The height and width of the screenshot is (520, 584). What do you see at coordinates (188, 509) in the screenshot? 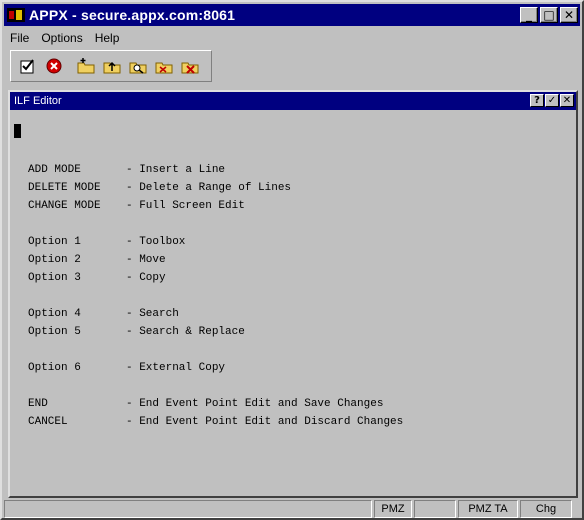
I see `status-cell-message` at bounding box center [188, 509].